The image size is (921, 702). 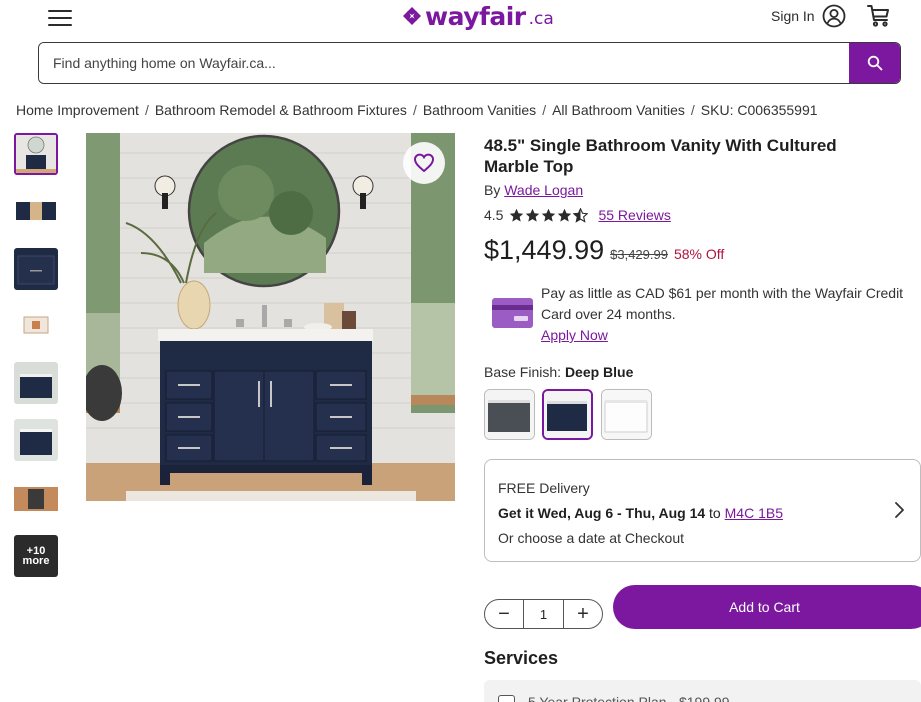 What do you see at coordinates (599, 372) in the screenshot?
I see `finish-selected: Deep Blue` at bounding box center [599, 372].